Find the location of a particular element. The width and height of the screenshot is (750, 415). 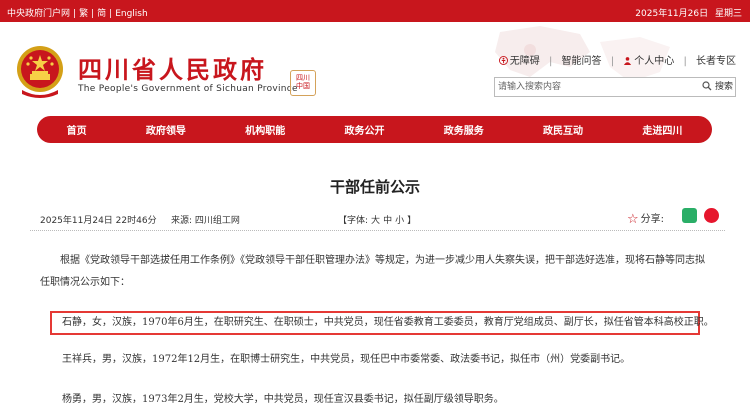

main-nav: 首页 政府领导 机构职能 政务公开 政务服务 政民互动 走进四川 is located at coordinates (374, 129).